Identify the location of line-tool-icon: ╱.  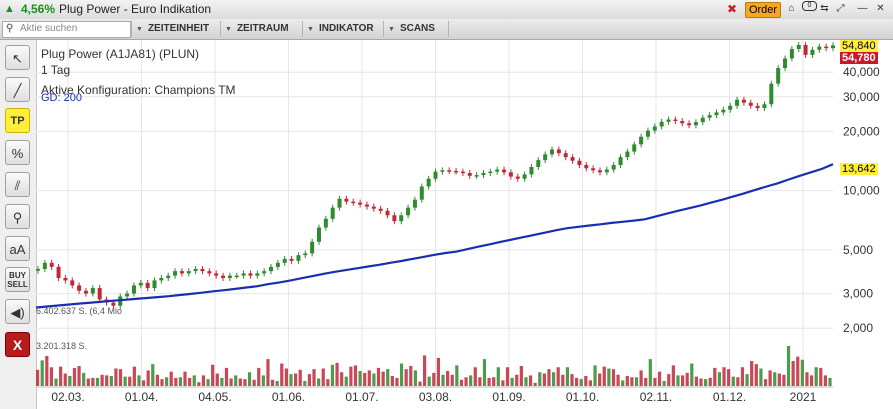
(17, 89).